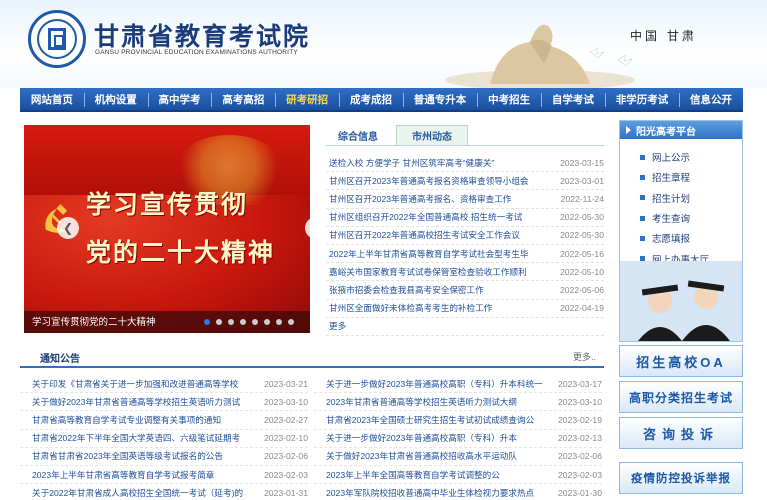  What do you see at coordinates (135, 402) in the screenshot?
I see `notice-item-title: 关于做好2023年甘肃省普通高等学校招生英语听力测试` at bounding box center [135, 402].